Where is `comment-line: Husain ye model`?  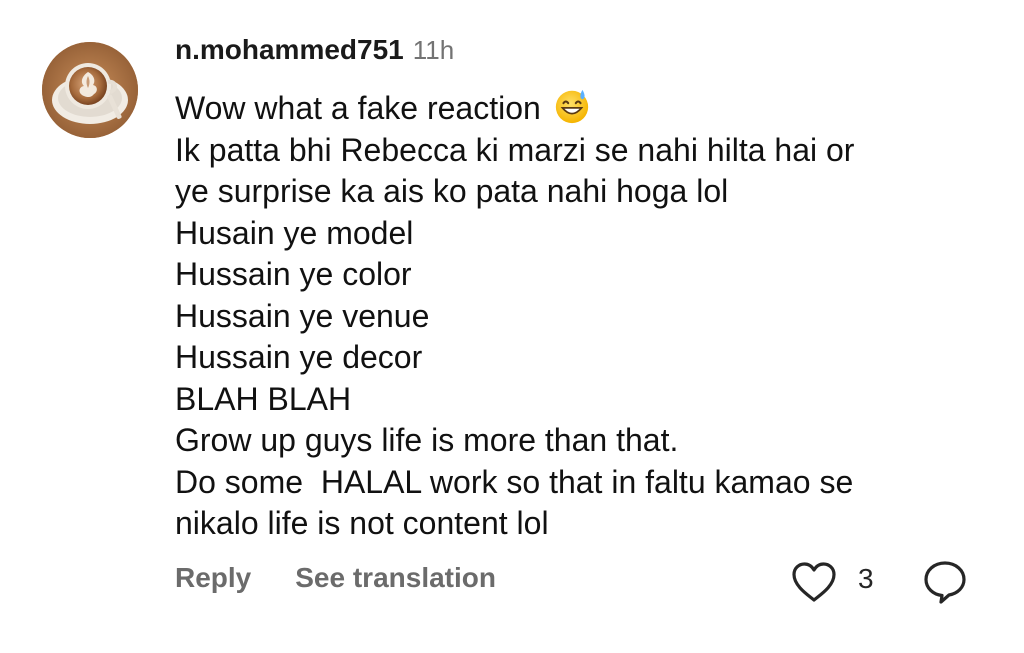 comment-line: Husain ye model is located at coordinates (294, 232).